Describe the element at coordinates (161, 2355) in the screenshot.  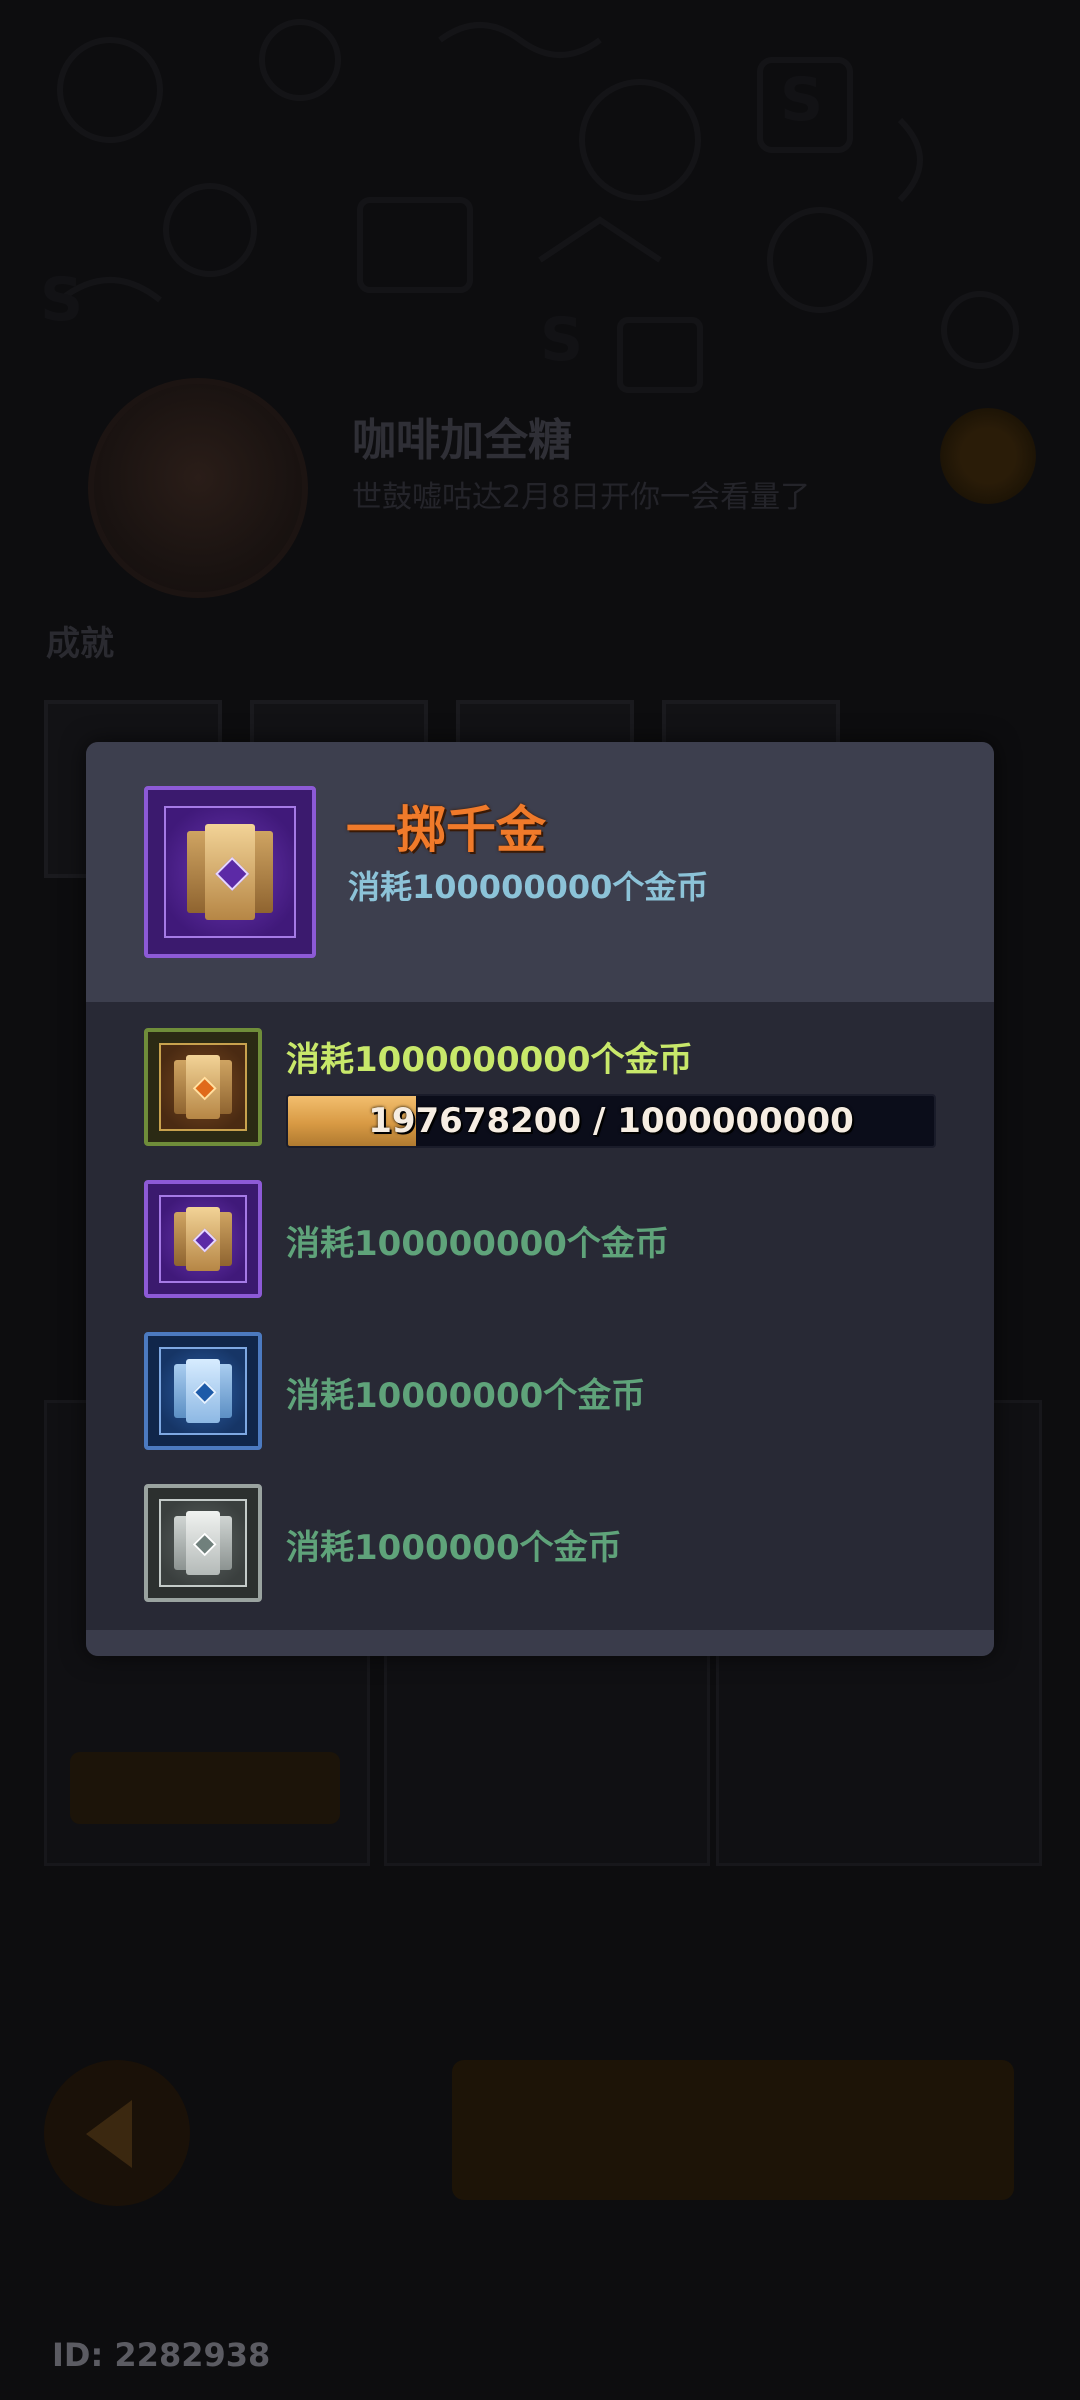
I see `user-id: ID: 2282938` at that location.